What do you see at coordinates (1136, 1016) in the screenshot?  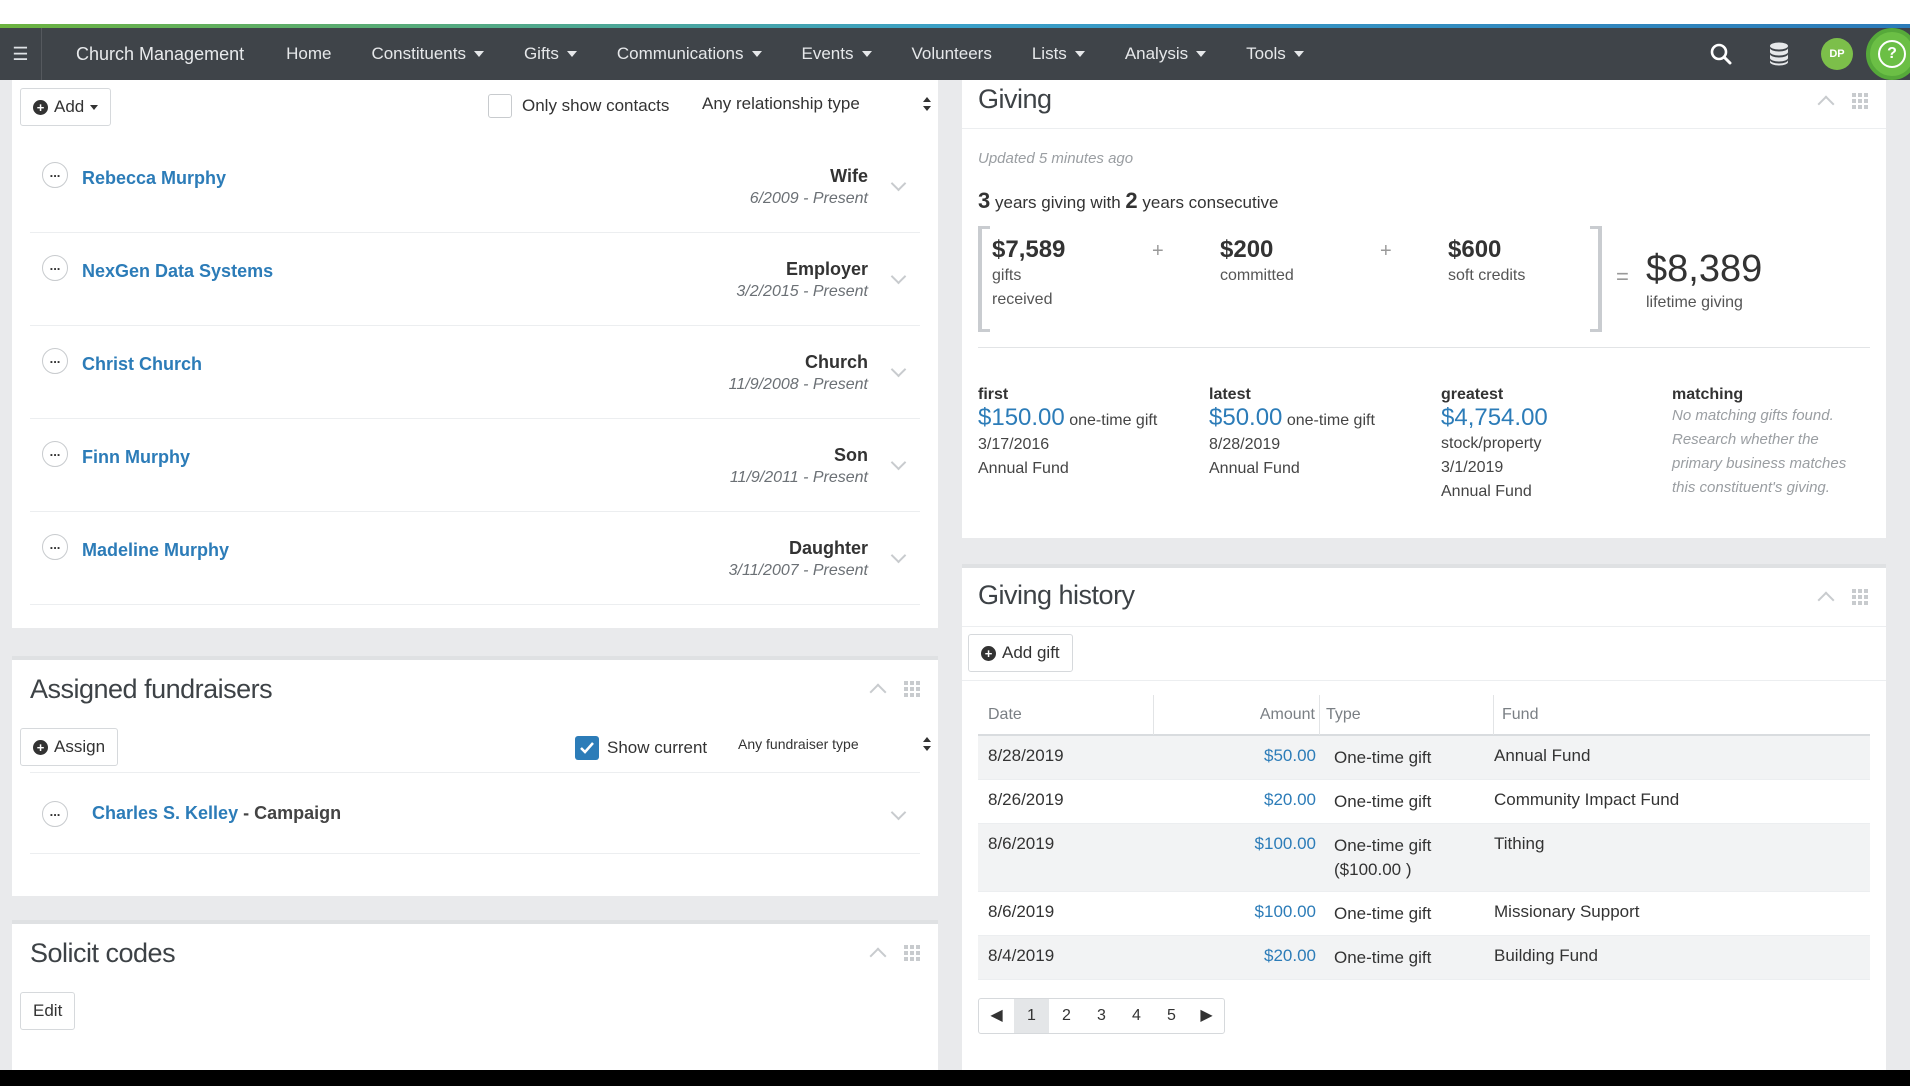 I see `page-4: 4` at bounding box center [1136, 1016].